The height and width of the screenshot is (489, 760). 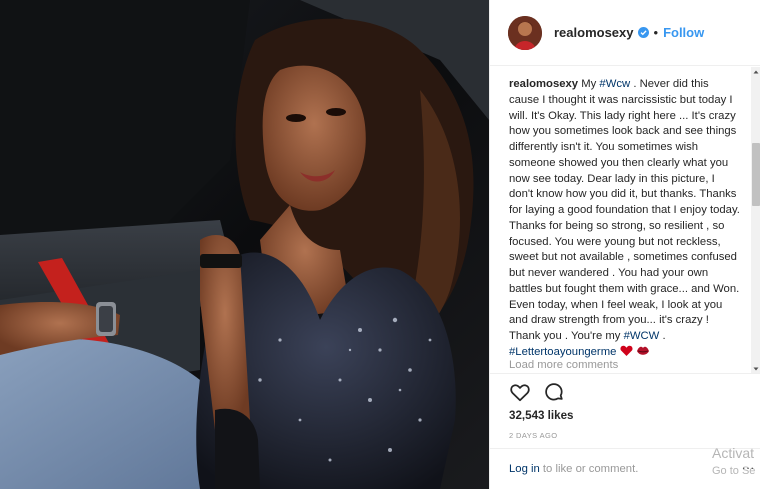 What do you see at coordinates (589, 469) in the screenshot?
I see `login-prompt-rest: to like or comment.` at bounding box center [589, 469].